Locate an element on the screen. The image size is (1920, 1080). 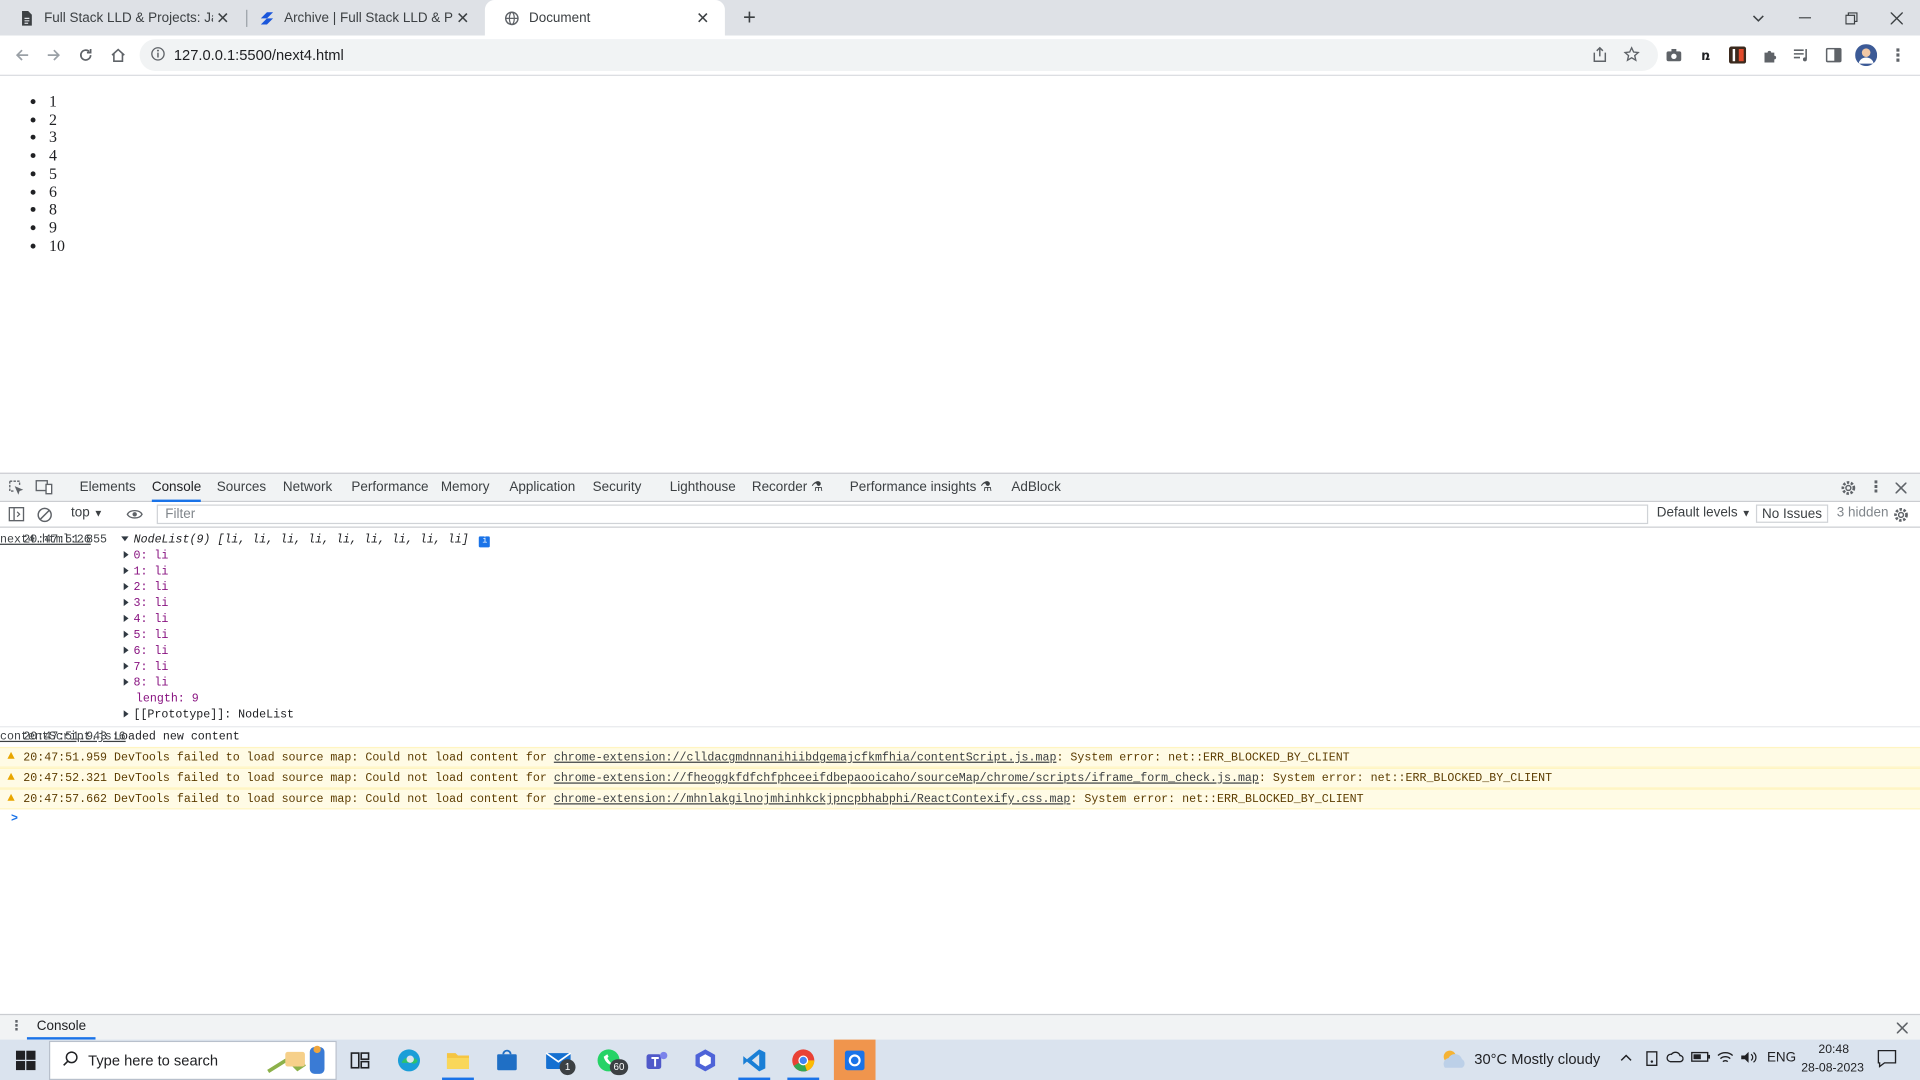
devtools-tab-memory: Memory is located at coordinates (465, 488).